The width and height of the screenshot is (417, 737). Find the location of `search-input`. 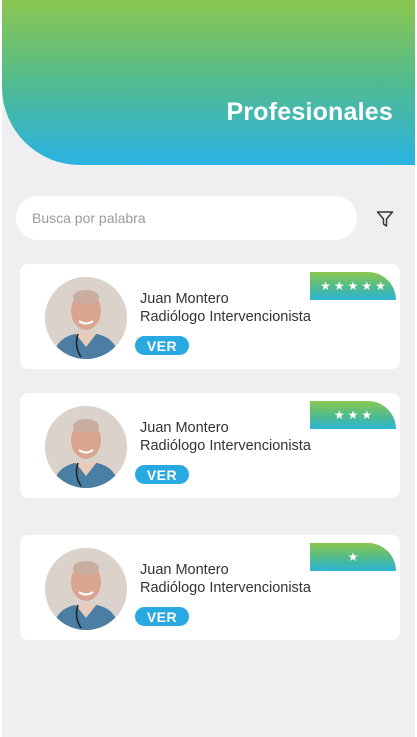

search-input is located at coordinates (194, 218).